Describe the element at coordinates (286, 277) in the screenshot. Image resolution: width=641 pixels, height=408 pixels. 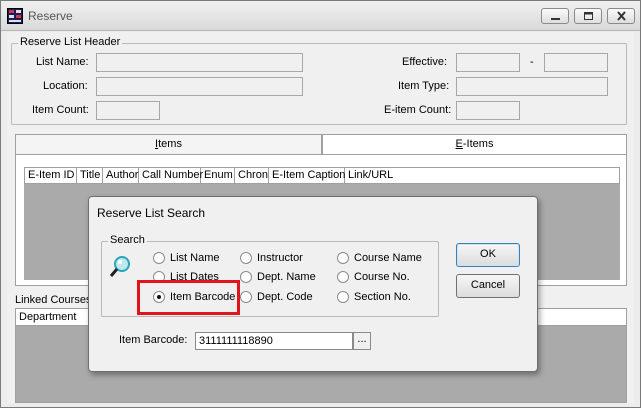
I see `radio-label: Dept. Name` at that location.